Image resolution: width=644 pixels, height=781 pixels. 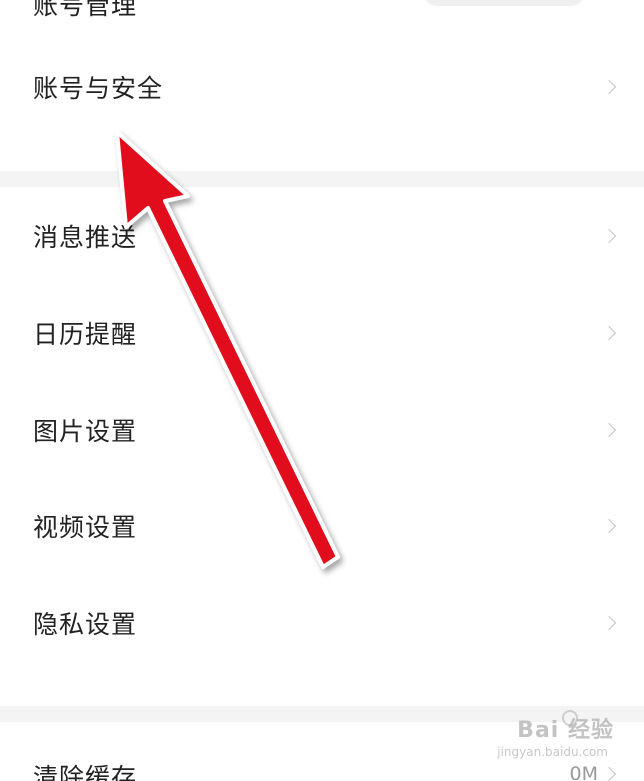 I want to click on row-label: 账号与安全, so click(x=98, y=88).